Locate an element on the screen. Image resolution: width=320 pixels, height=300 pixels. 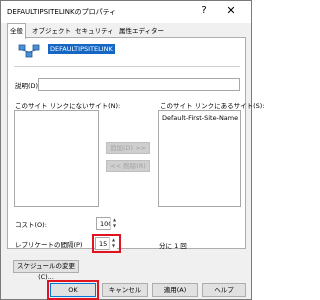
not-in-link-label: このサイト リンクにないサイト(N): is located at coordinates (68, 106).